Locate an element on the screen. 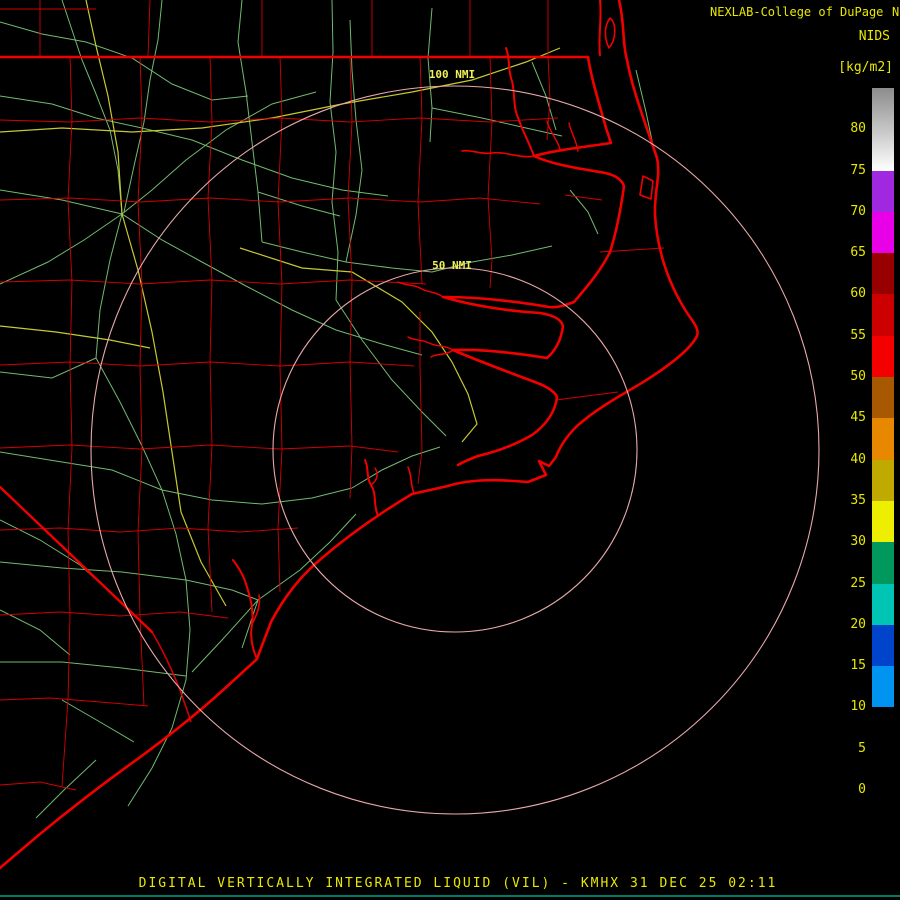  range-ring-label-100nmi: 100 NMI is located at coordinates (452, 74).